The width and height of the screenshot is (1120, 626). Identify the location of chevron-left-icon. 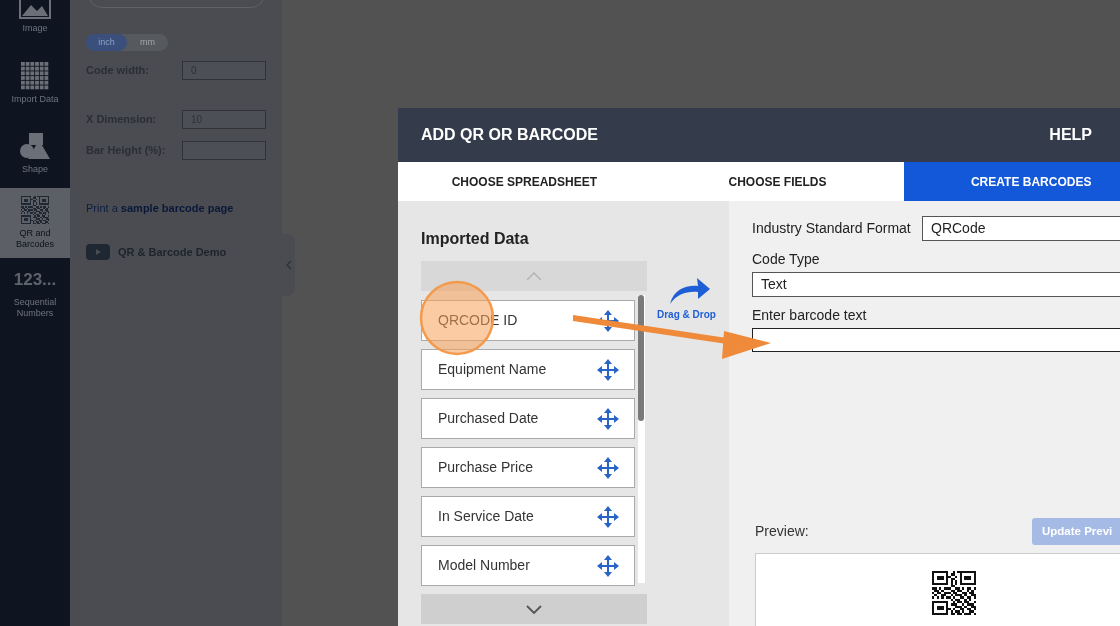
(288, 265).